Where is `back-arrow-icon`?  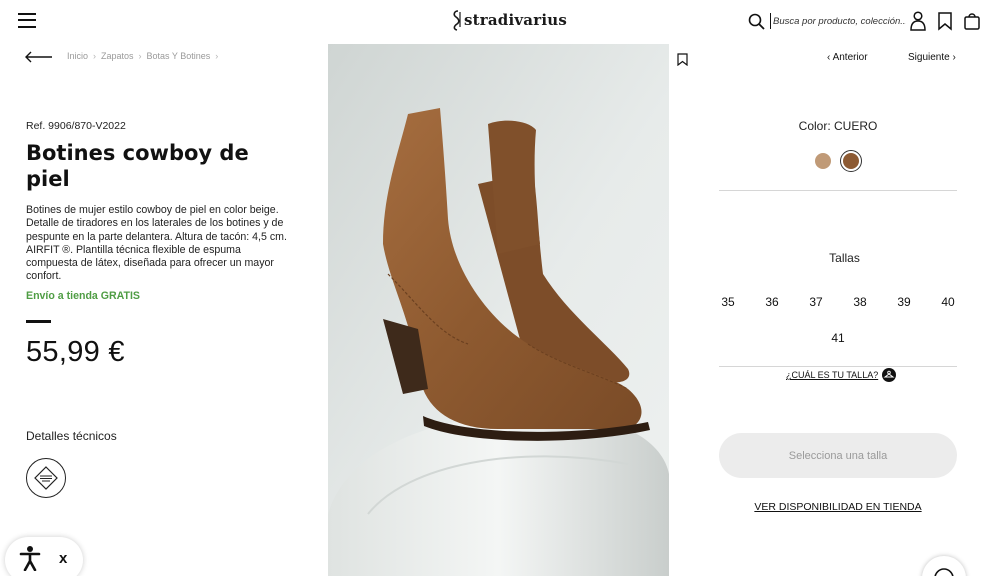 back-arrow-icon is located at coordinates (39, 57).